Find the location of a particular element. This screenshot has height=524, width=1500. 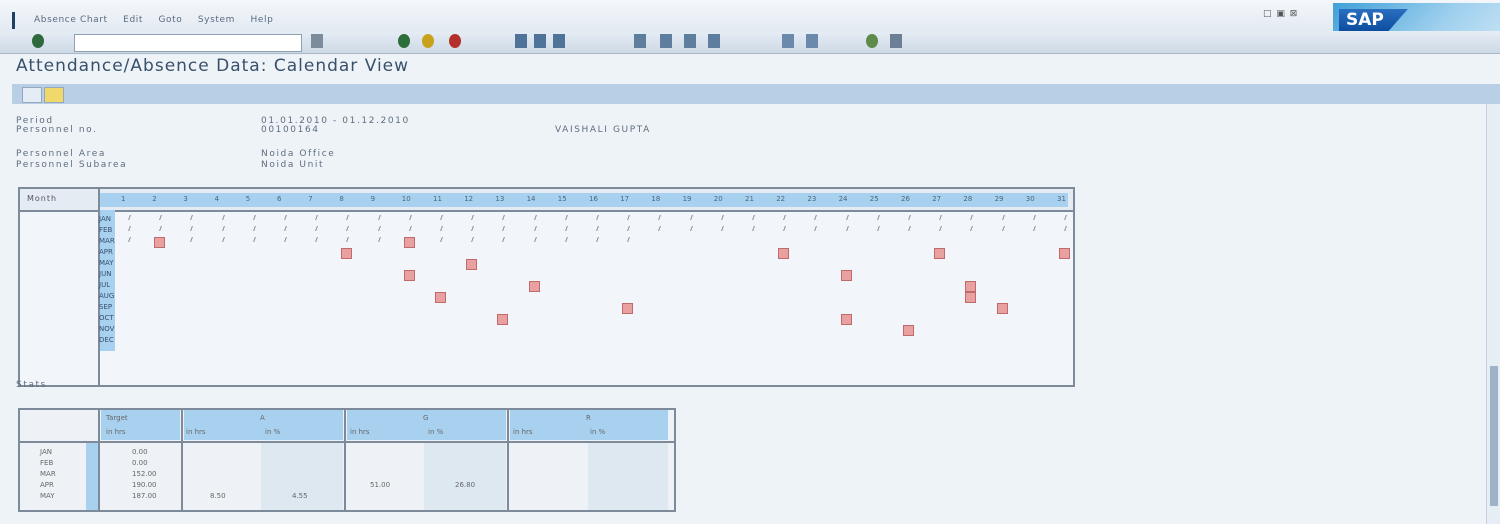

day-header: 24 is located at coordinates (843, 199).